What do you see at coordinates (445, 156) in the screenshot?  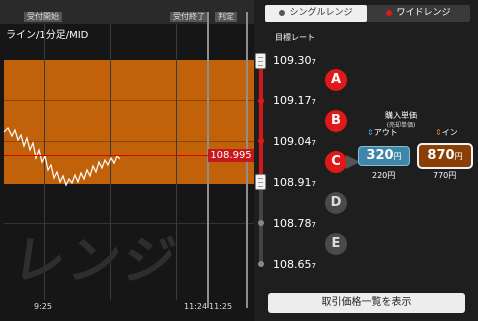 I see `buy-in-button: 870円` at bounding box center [445, 156].